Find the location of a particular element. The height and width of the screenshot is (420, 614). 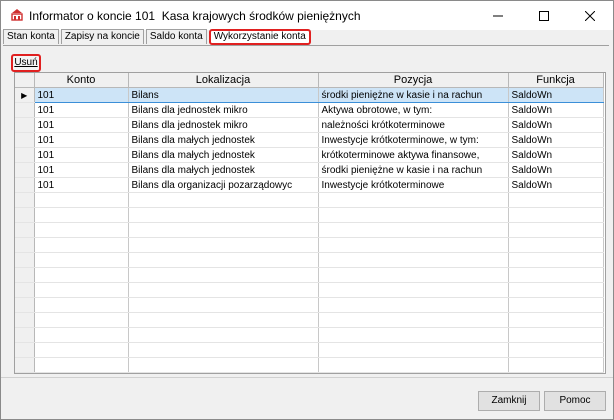

help-button: Pomoc is located at coordinates (575, 401).